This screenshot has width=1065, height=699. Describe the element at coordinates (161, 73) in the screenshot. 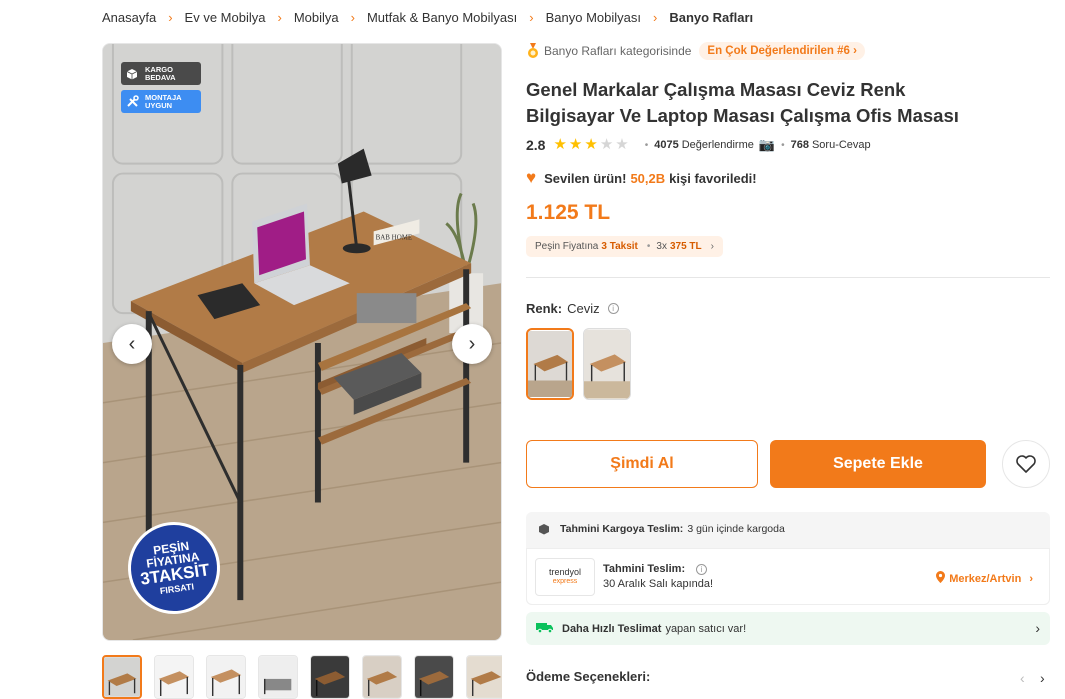

I see `free-shipping-badge: KARGO BEDAVA` at that location.